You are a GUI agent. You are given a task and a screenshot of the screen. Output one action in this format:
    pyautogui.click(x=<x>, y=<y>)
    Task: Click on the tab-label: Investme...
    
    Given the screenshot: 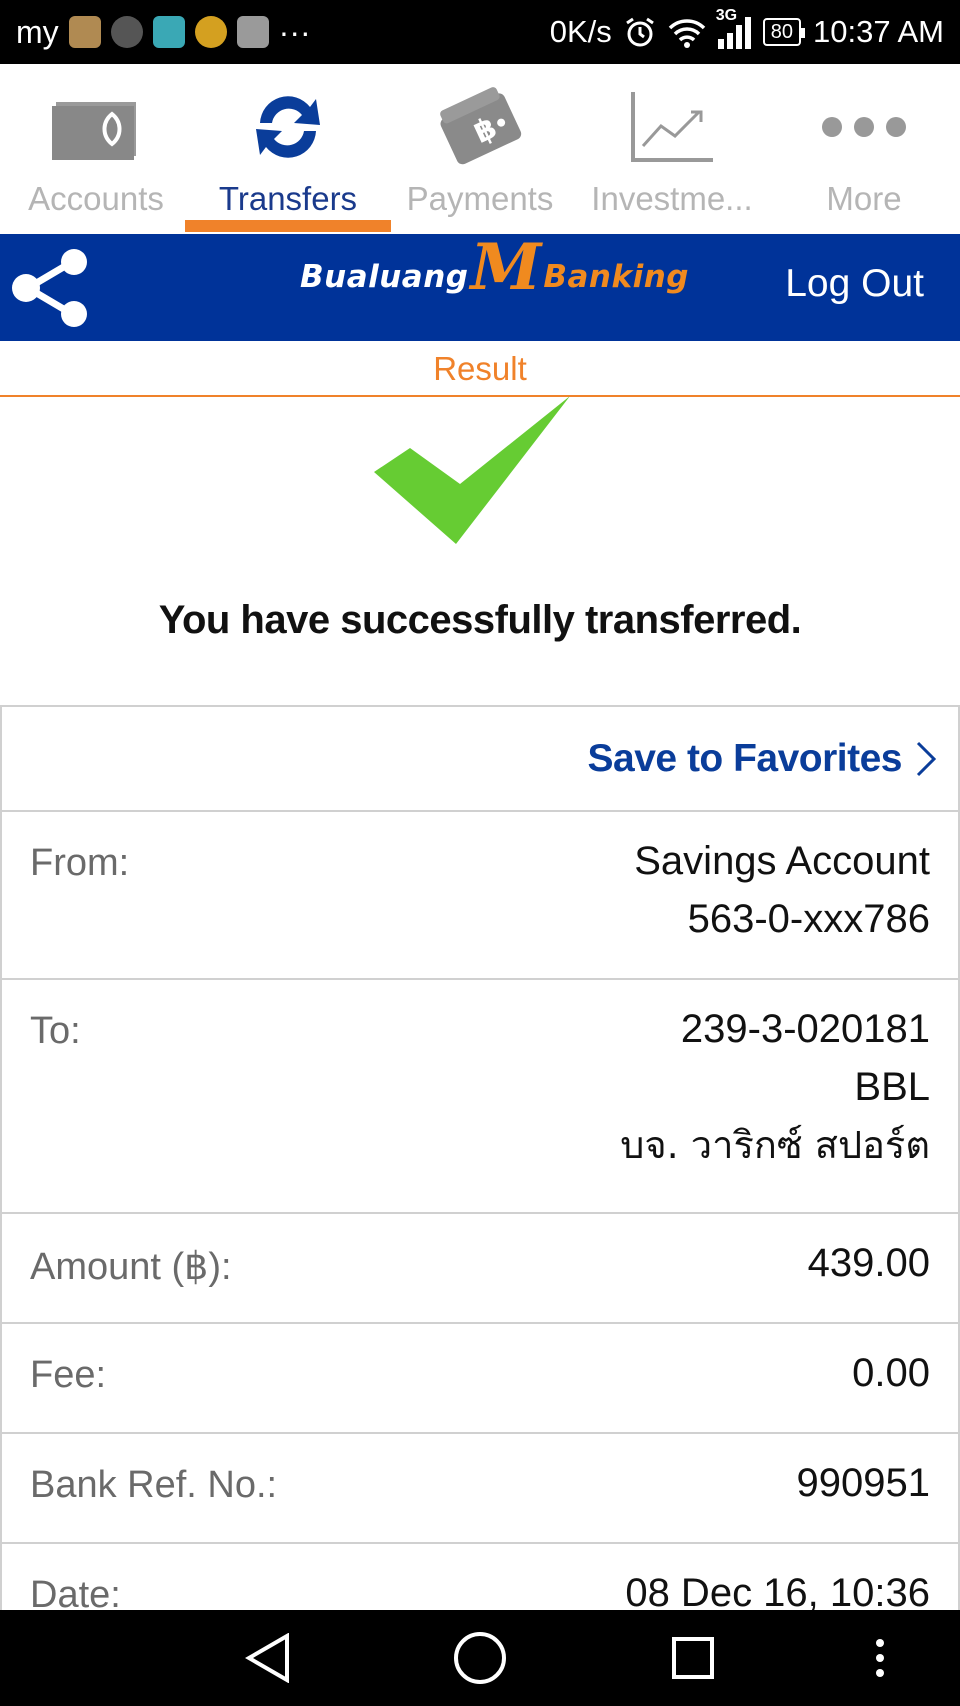 What is the action you would take?
    pyautogui.click(x=672, y=198)
    